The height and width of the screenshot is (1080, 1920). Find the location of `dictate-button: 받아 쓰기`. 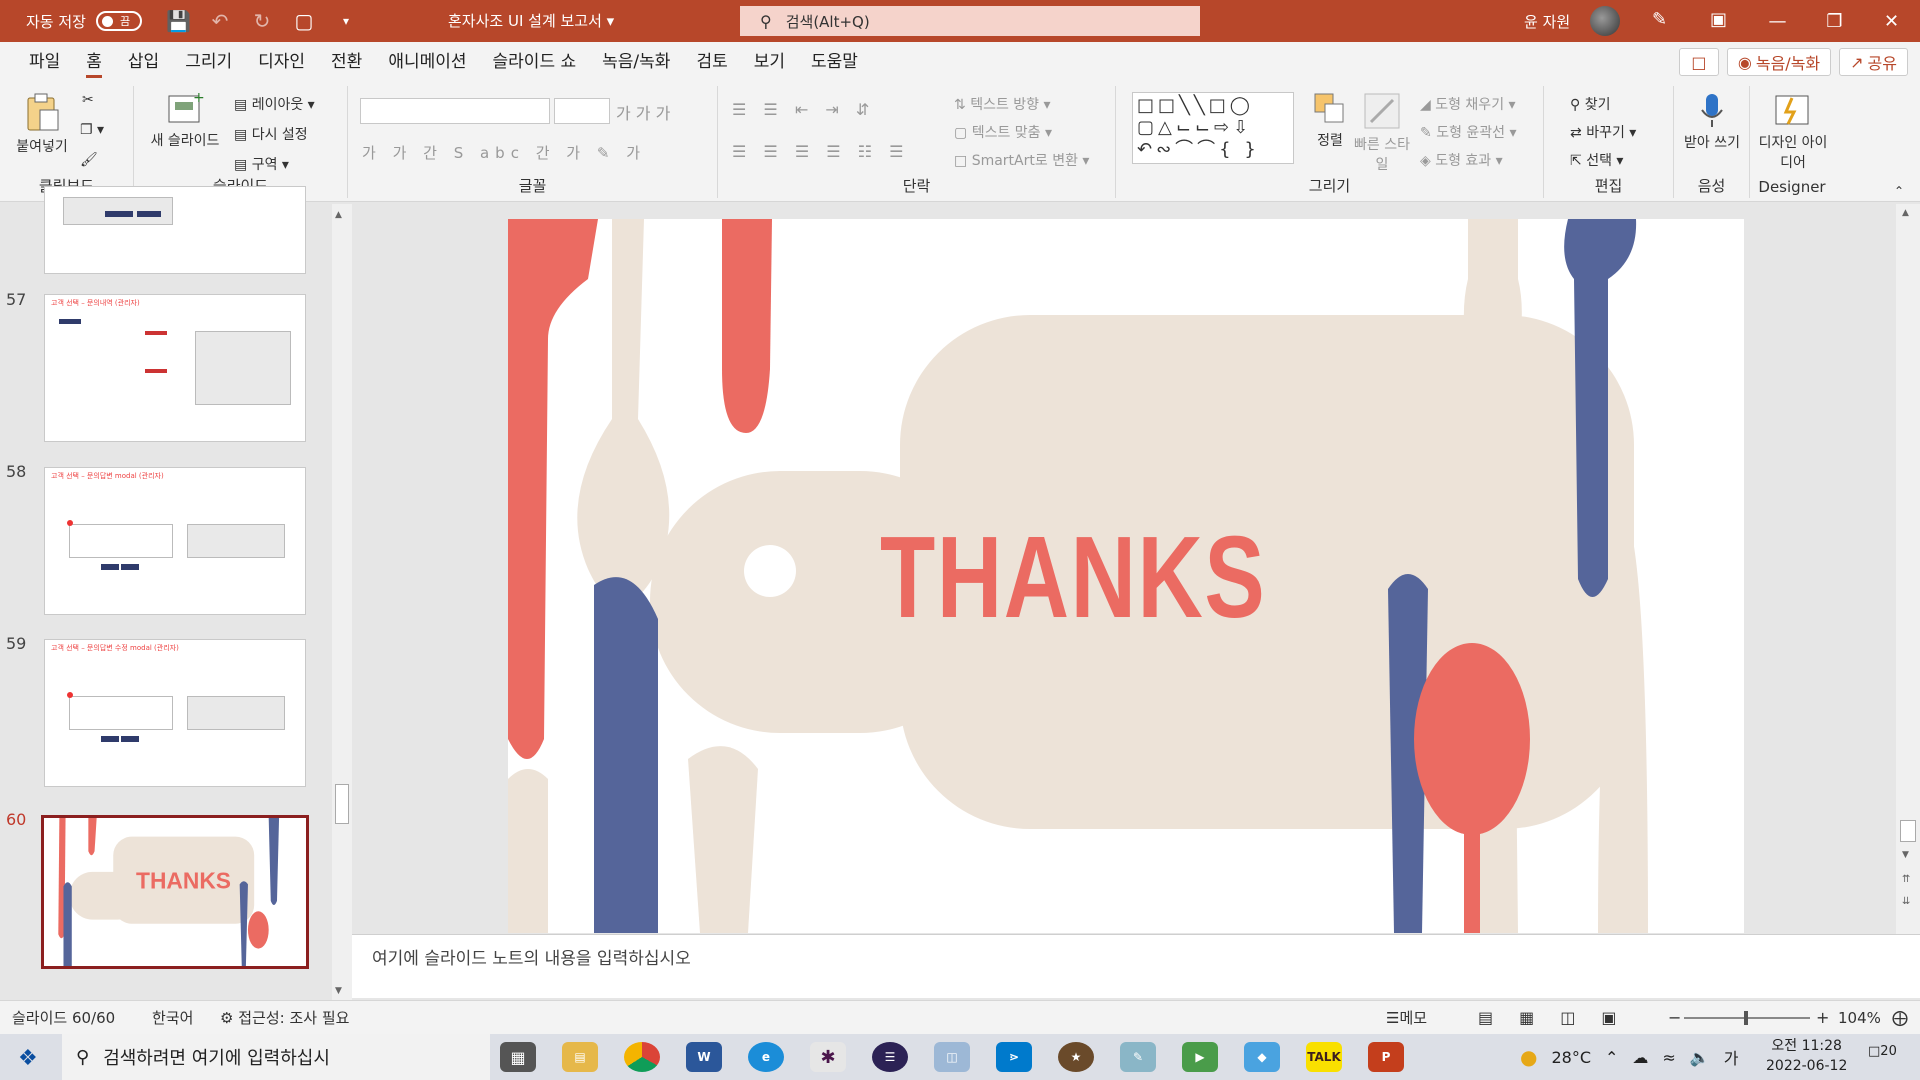

dictate-button: 받아 쓰기 is located at coordinates (1712, 122).